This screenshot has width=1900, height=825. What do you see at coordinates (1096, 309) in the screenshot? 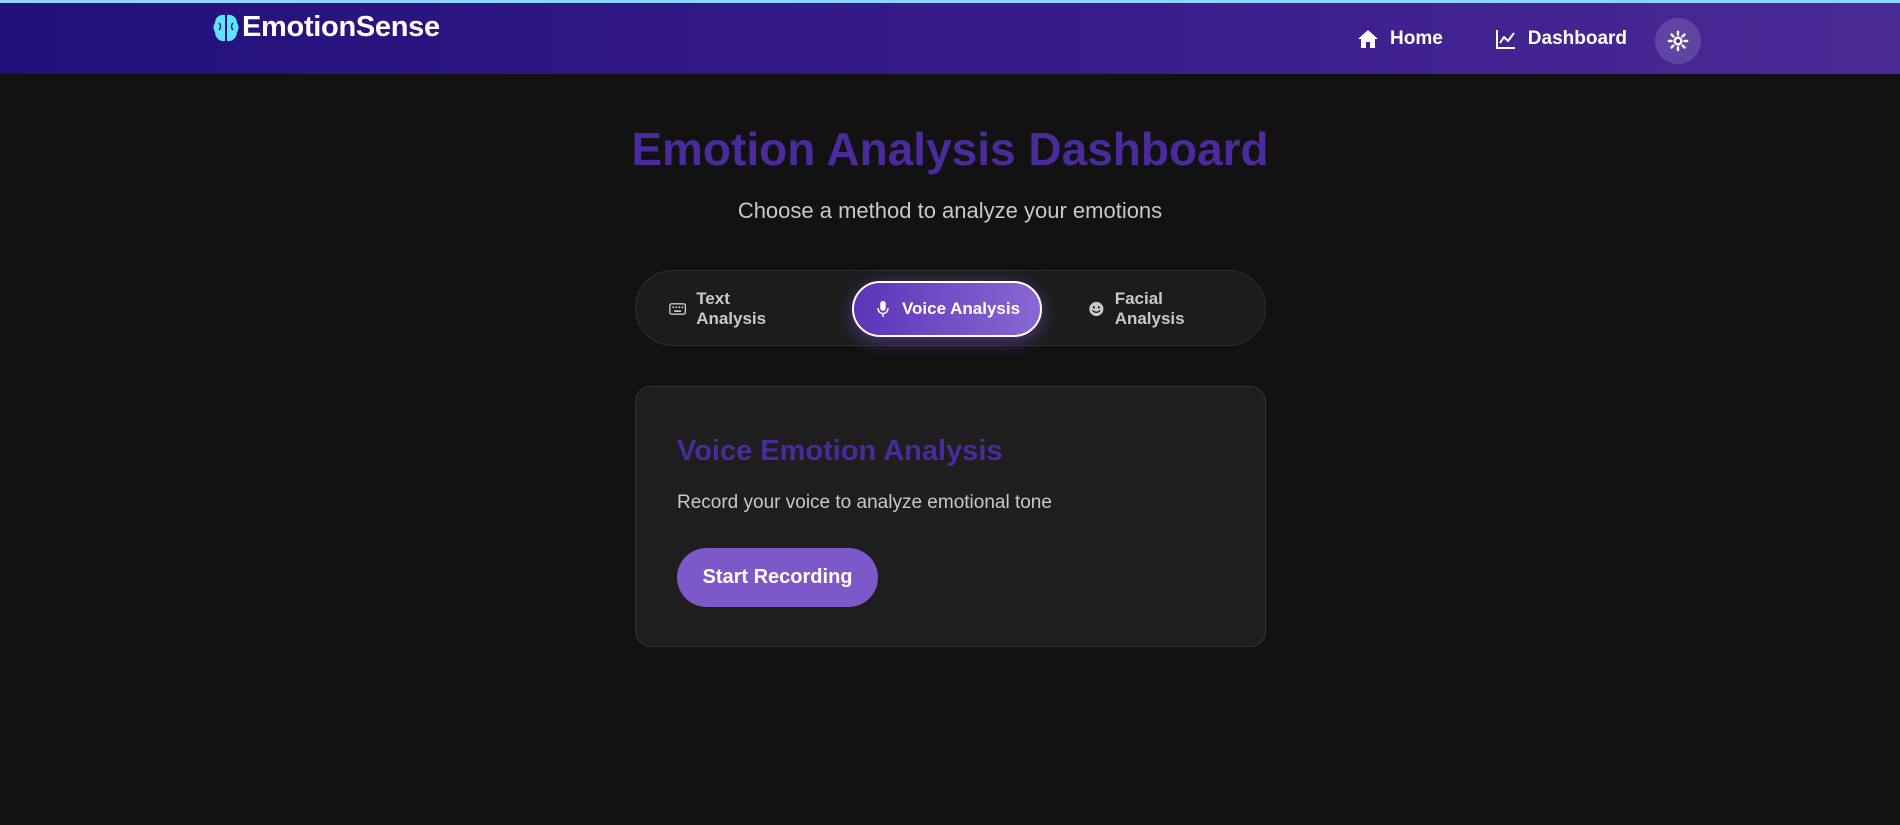
I see `smile-icon` at bounding box center [1096, 309].